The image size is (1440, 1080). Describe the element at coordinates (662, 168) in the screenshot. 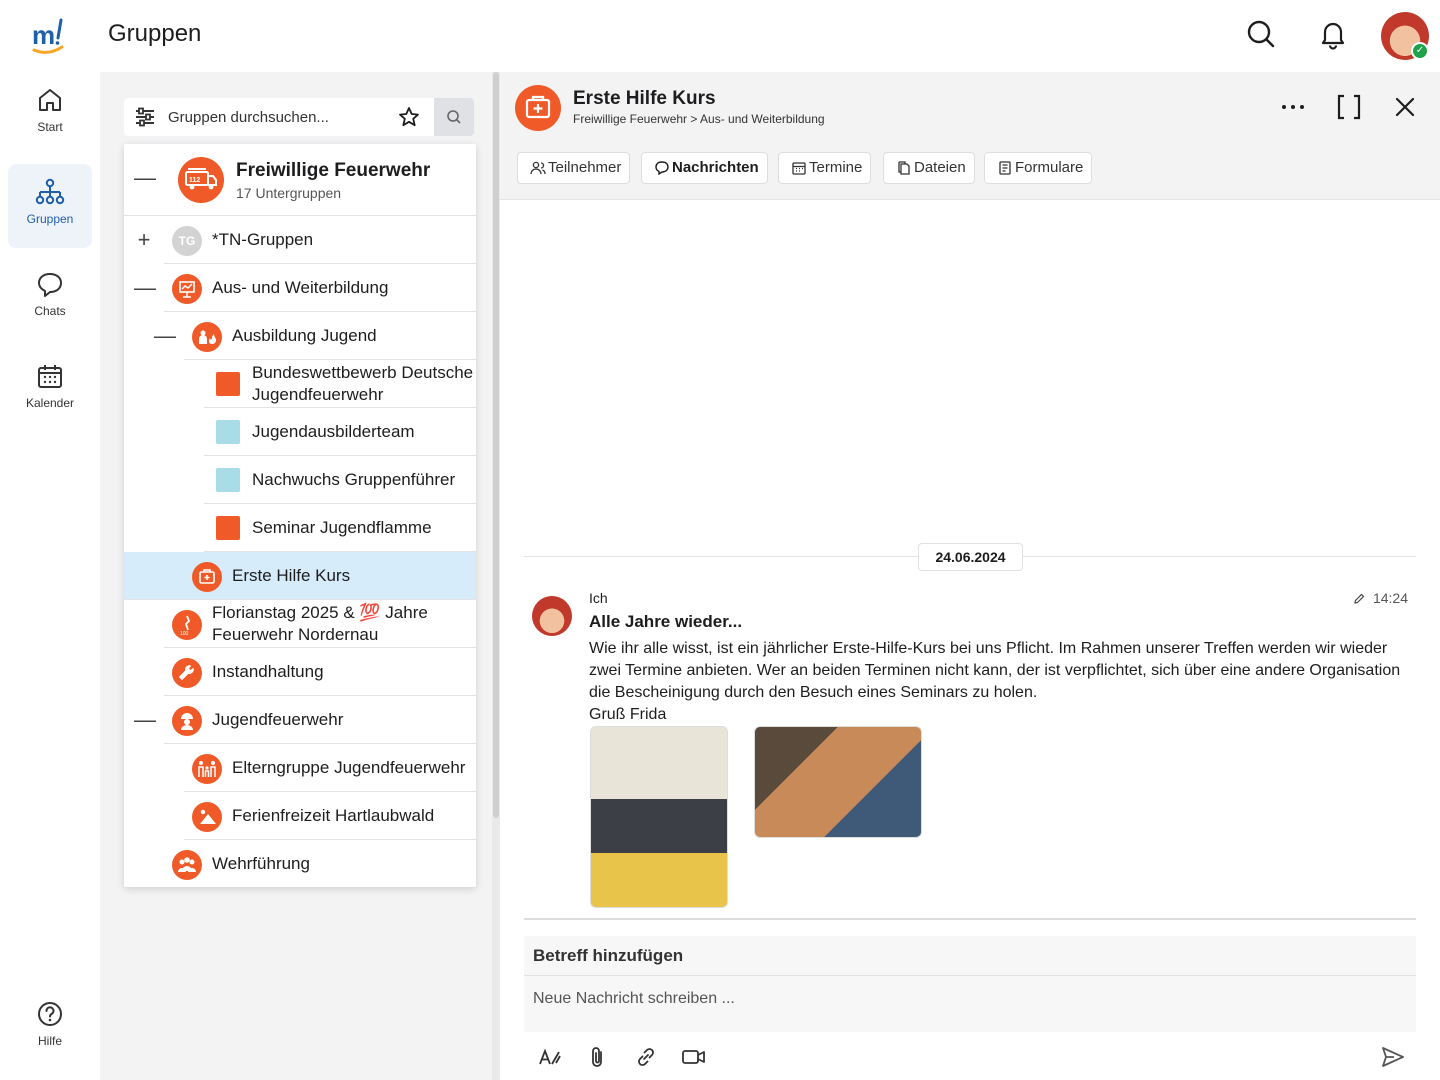

I see `chat-bubble-icon` at that location.